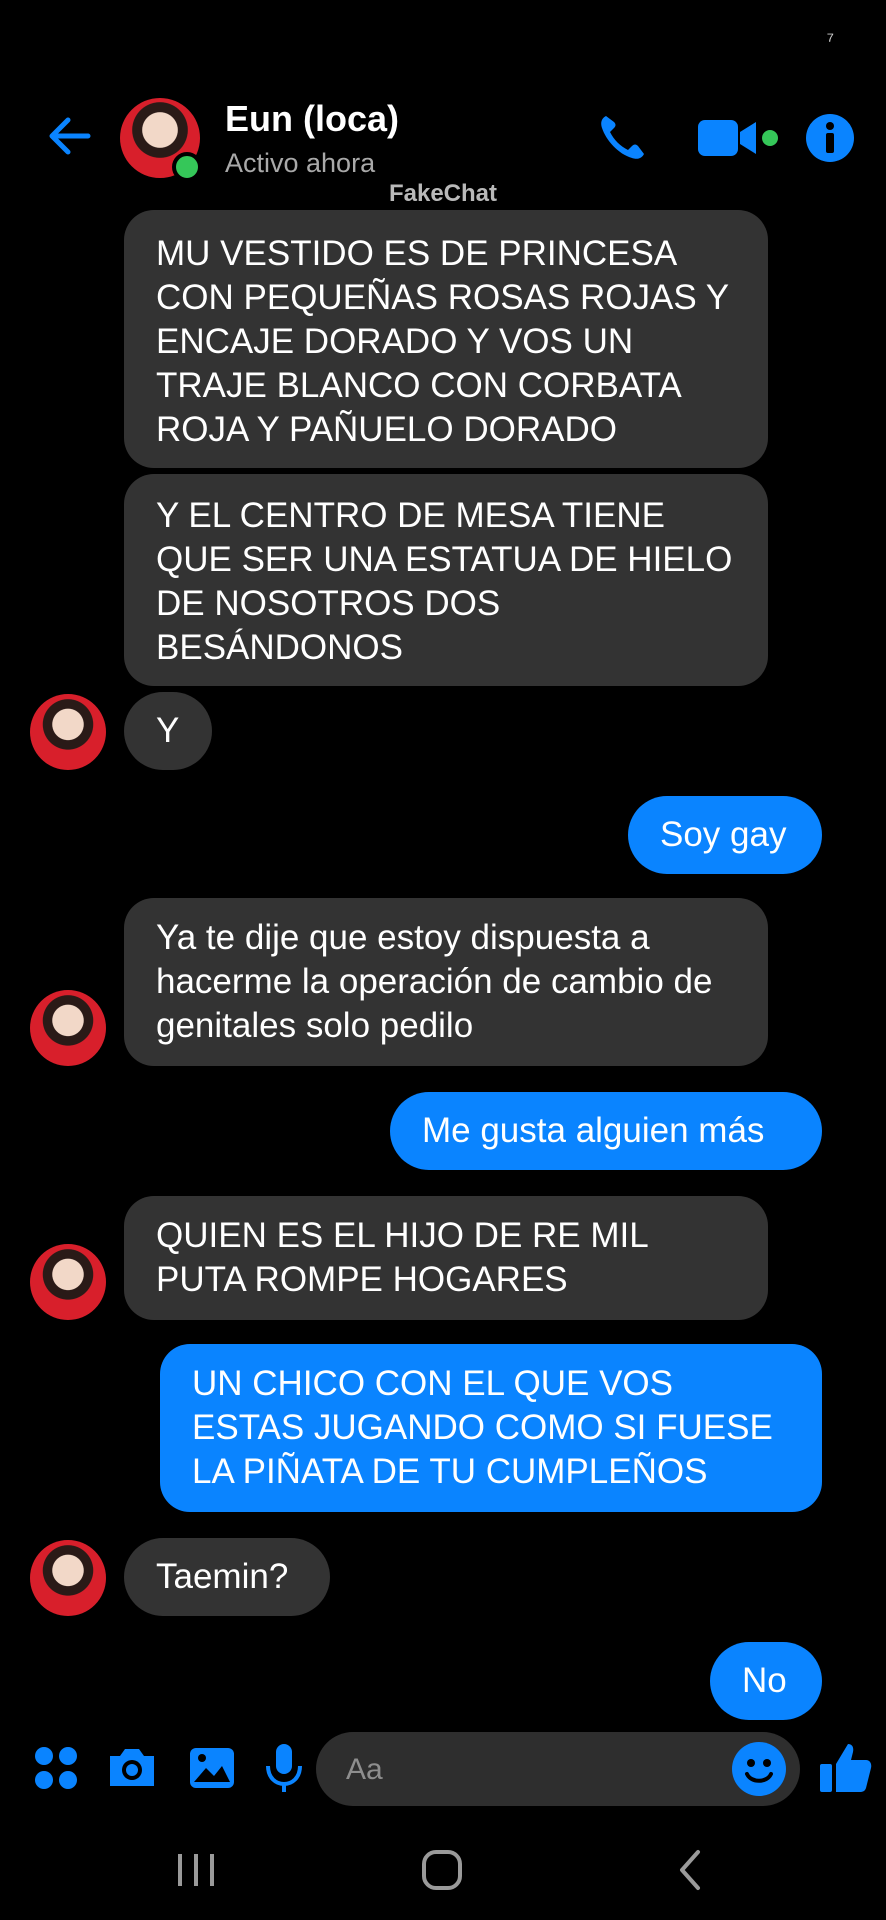 The width and height of the screenshot is (886, 1920). Describe the element at coordinates (759, 1769) in the screenshot. I see `emoji-icon` at that location.